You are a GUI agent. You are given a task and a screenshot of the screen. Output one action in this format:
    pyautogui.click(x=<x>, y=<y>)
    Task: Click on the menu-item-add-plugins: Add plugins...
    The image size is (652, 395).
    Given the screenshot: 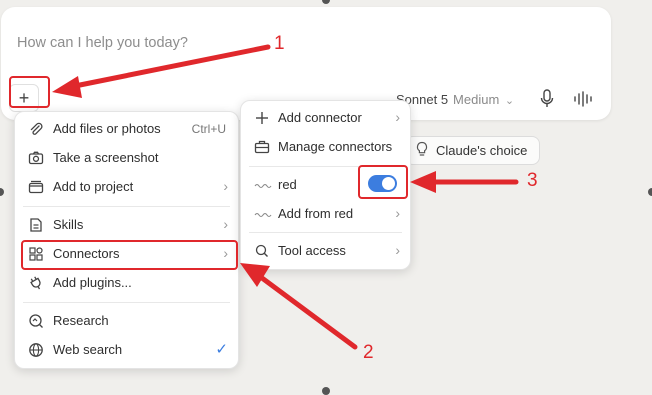 What is the action you would take?
    pyautogui.click(x=126, y=283)
    